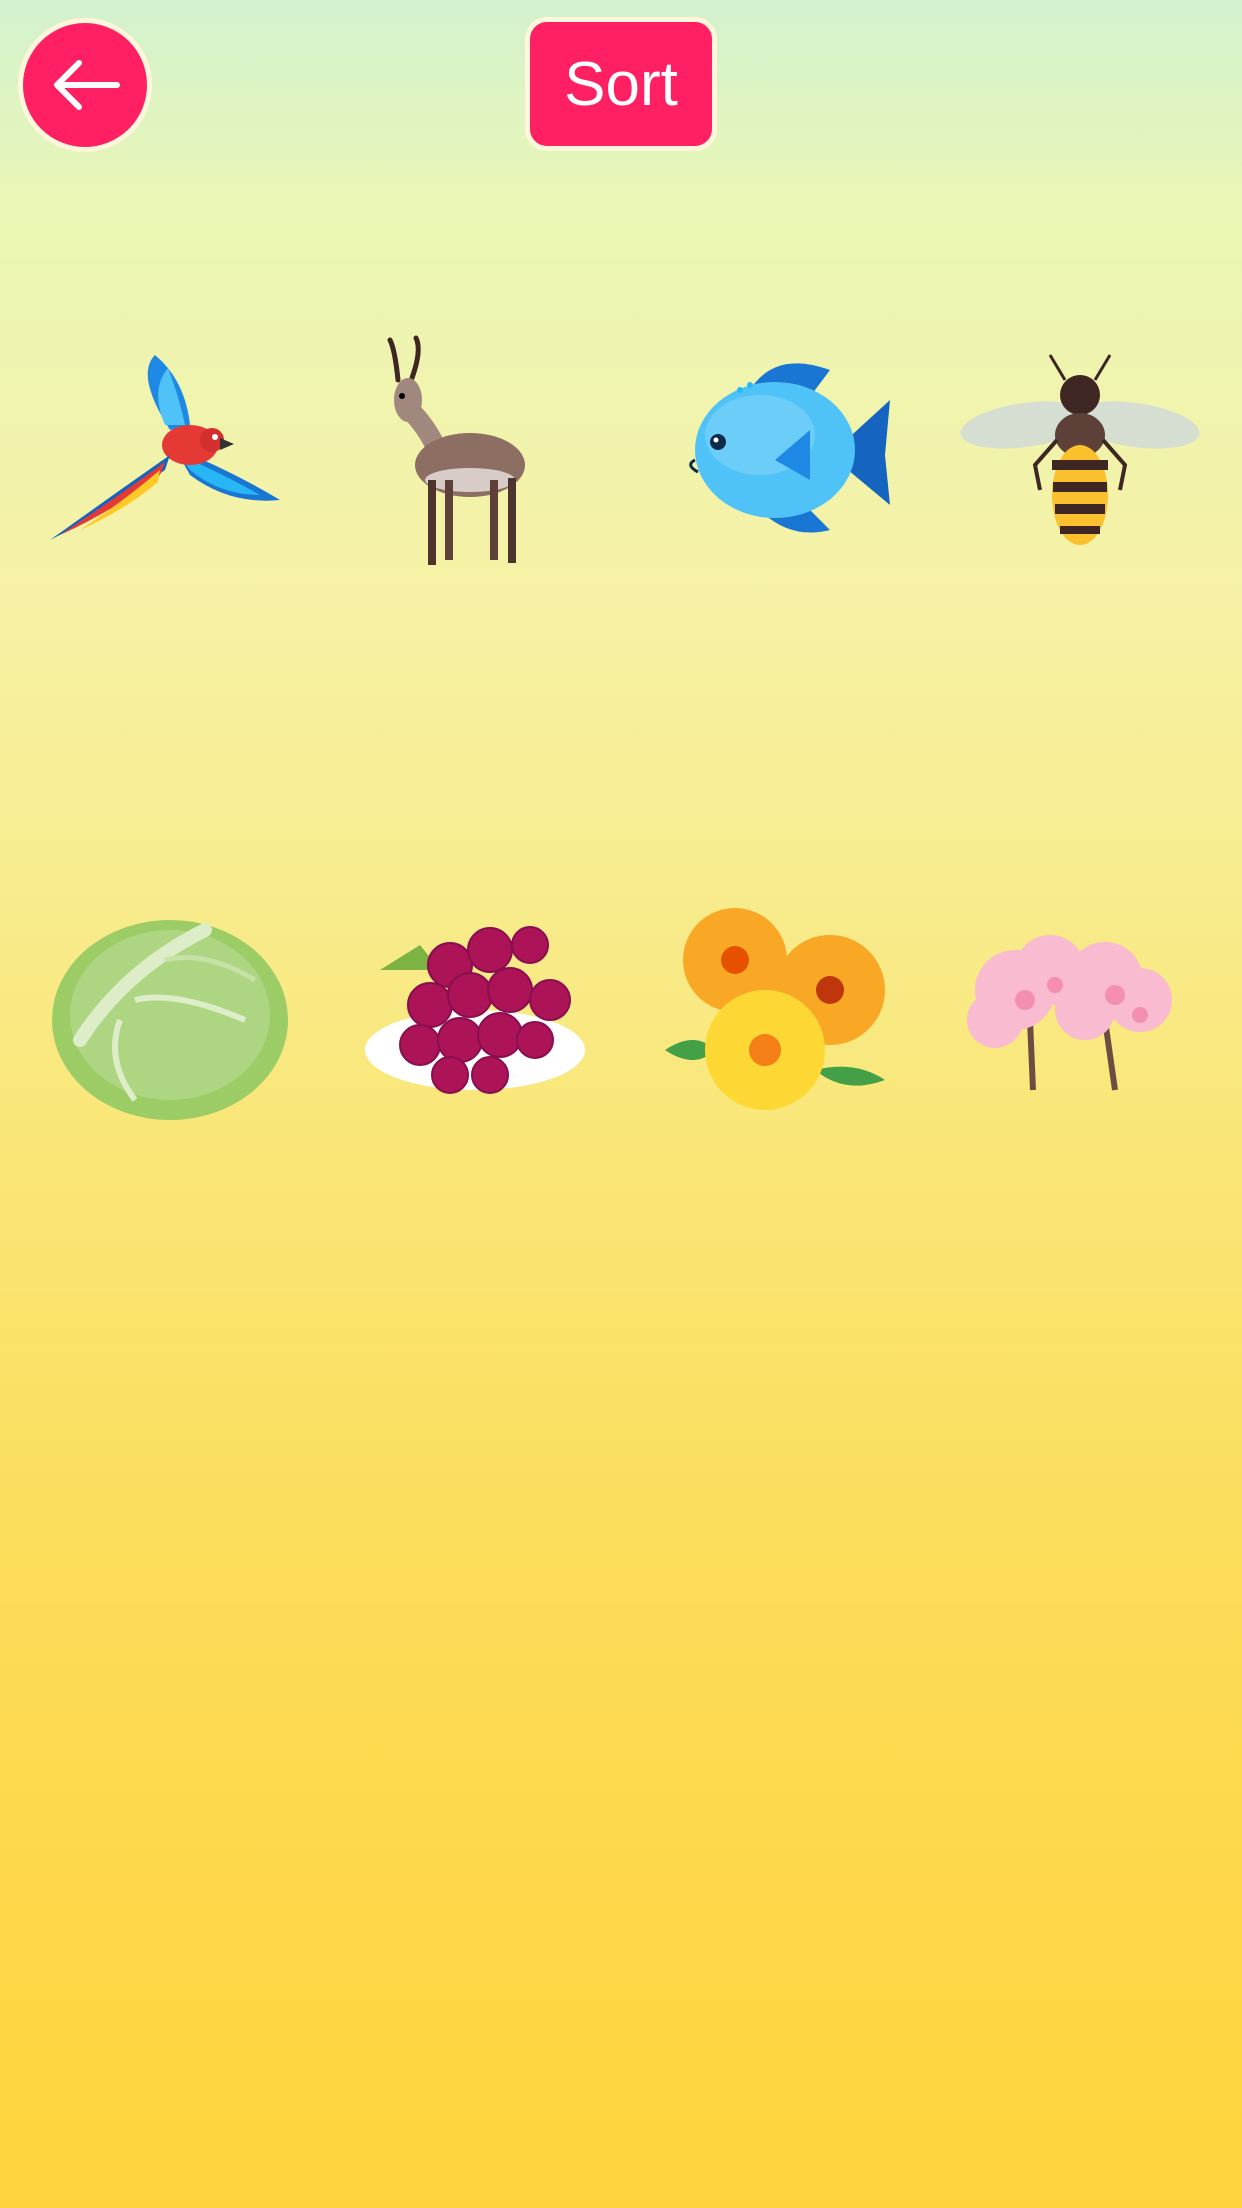  I want to click on bee-card, so click(1080, 455).